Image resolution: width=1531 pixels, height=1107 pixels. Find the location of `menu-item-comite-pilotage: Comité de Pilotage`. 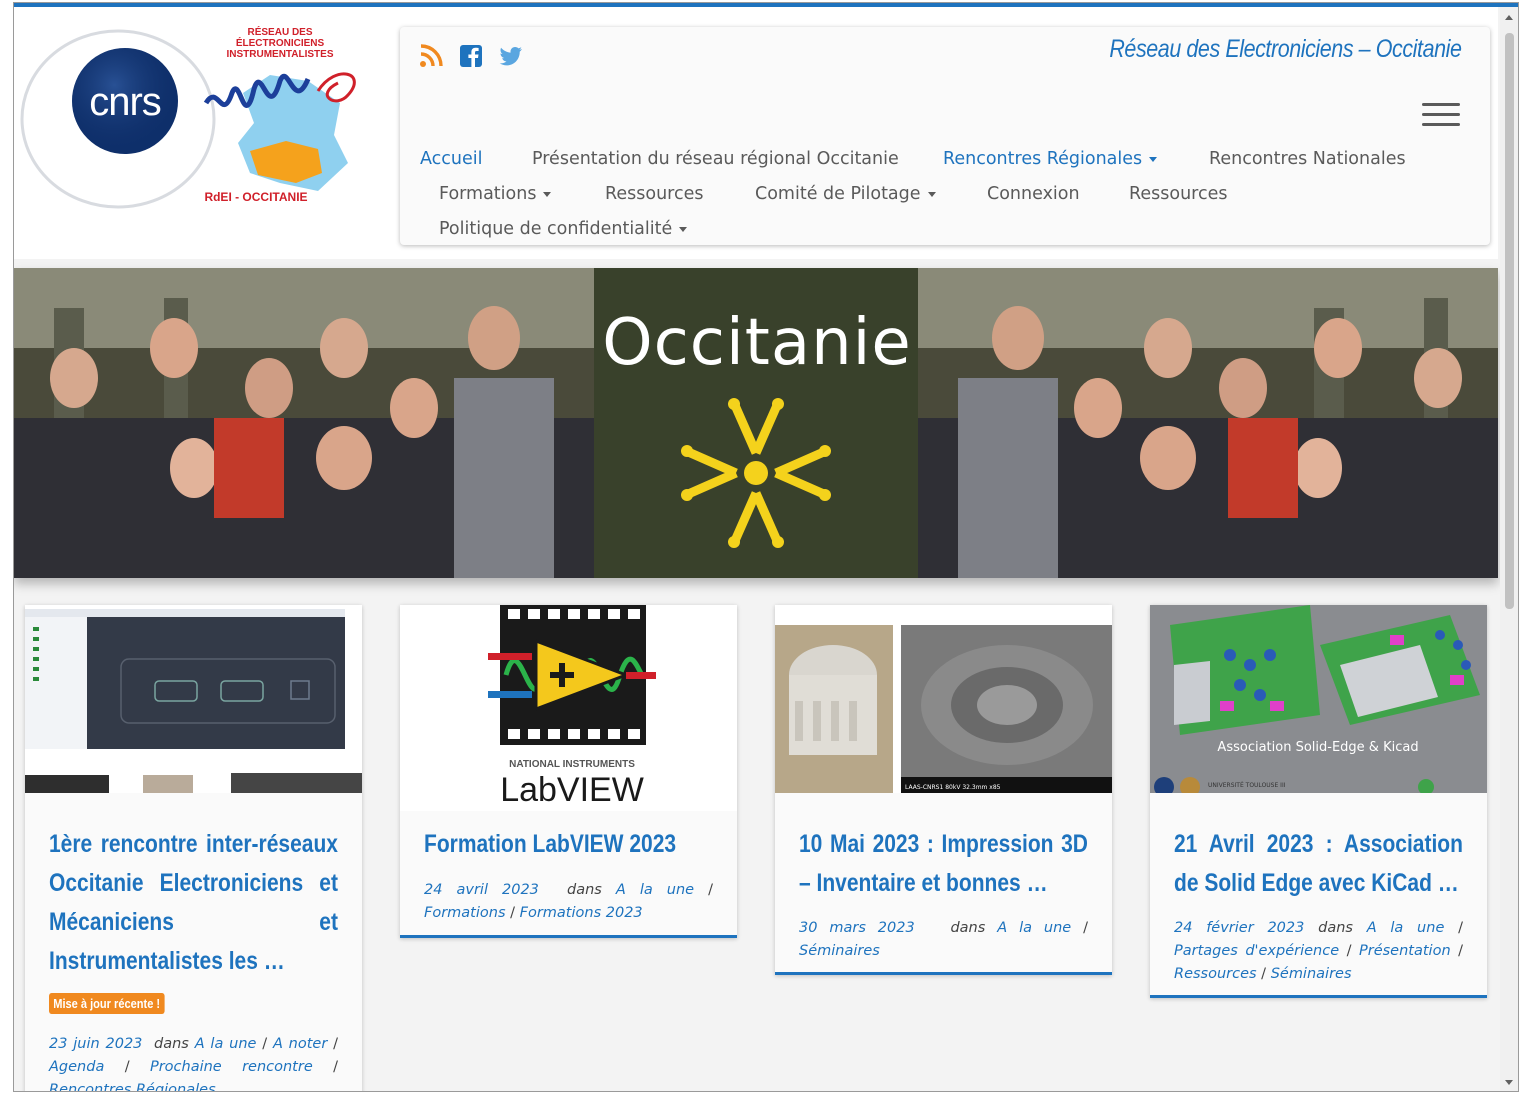

menu-item-comite-pilotage: Comité de Pilotage is located at coordinates (845, 194).